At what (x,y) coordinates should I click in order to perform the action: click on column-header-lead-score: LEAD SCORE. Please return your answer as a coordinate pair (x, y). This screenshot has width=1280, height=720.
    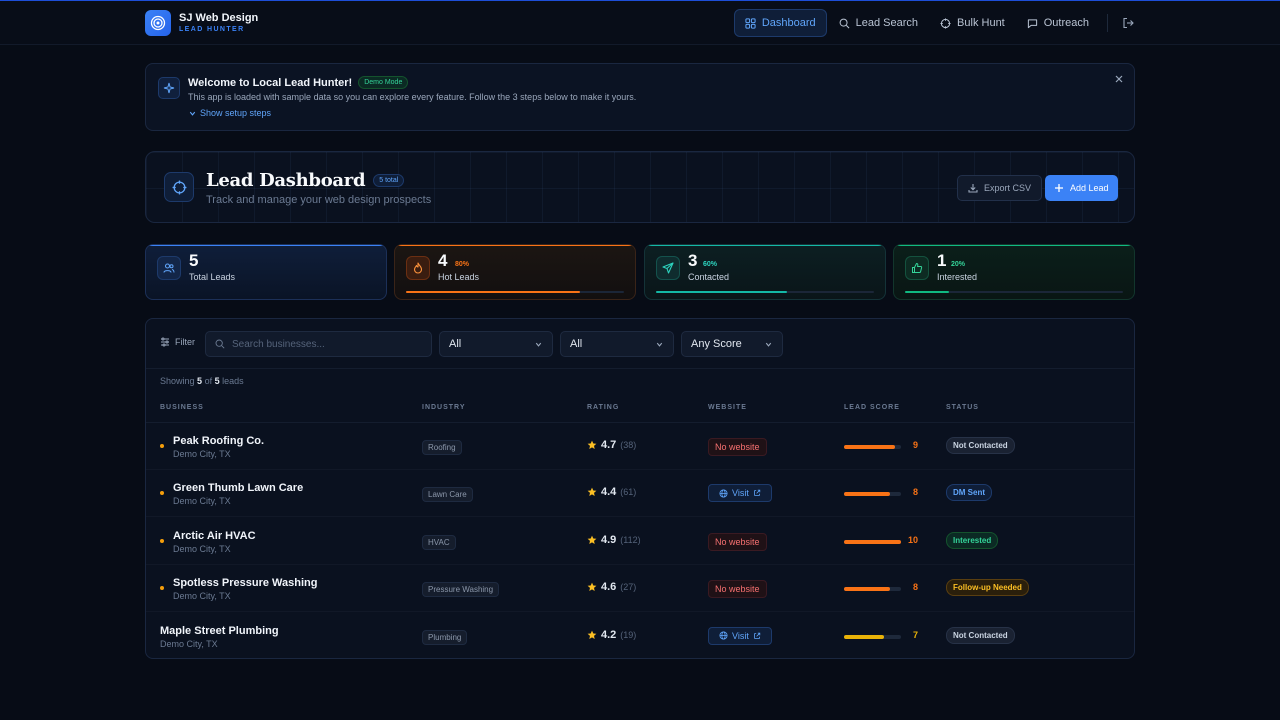
    Looking at the image, I should click on (872, 407).